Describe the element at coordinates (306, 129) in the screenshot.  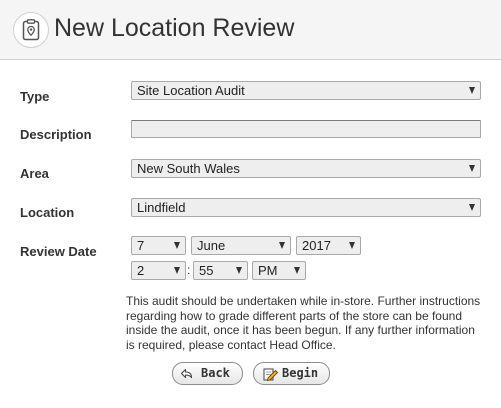
I see `description-field` at that location.